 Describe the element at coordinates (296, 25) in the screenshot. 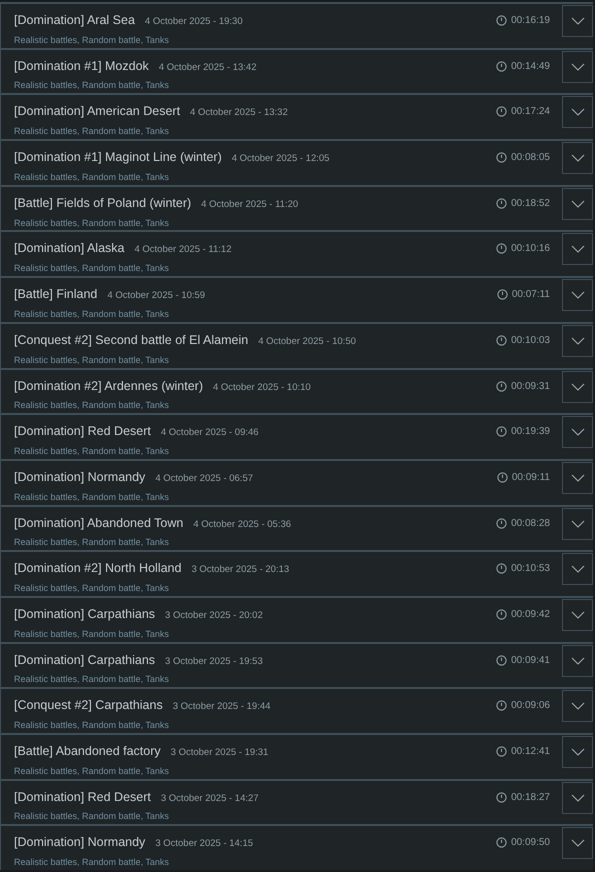

I see `battle-row: [Domination] Aral Sea 4 October 2025 - 19:30 Realistic battles, Random battle, Tanks 00:16:19` at that location.